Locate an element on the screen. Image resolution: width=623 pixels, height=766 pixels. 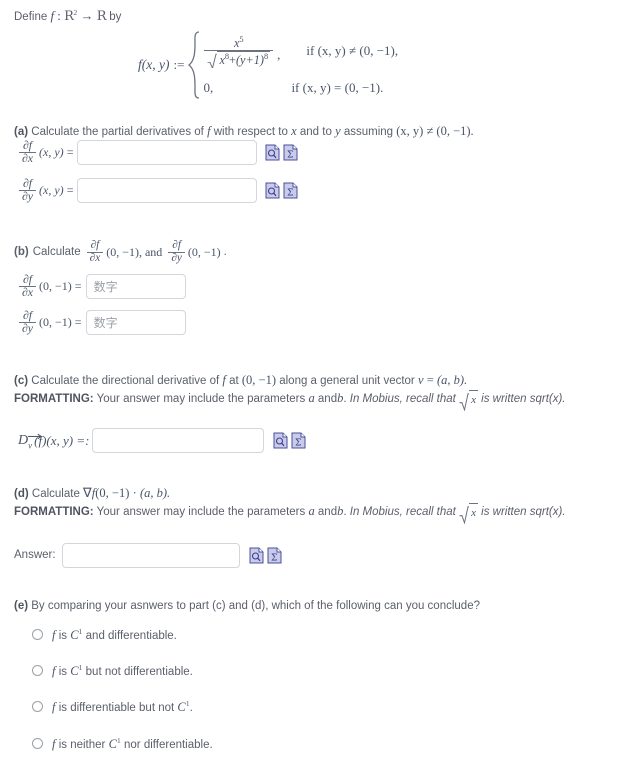
part-b-dfdx-input is located at coordinates (135, 287).